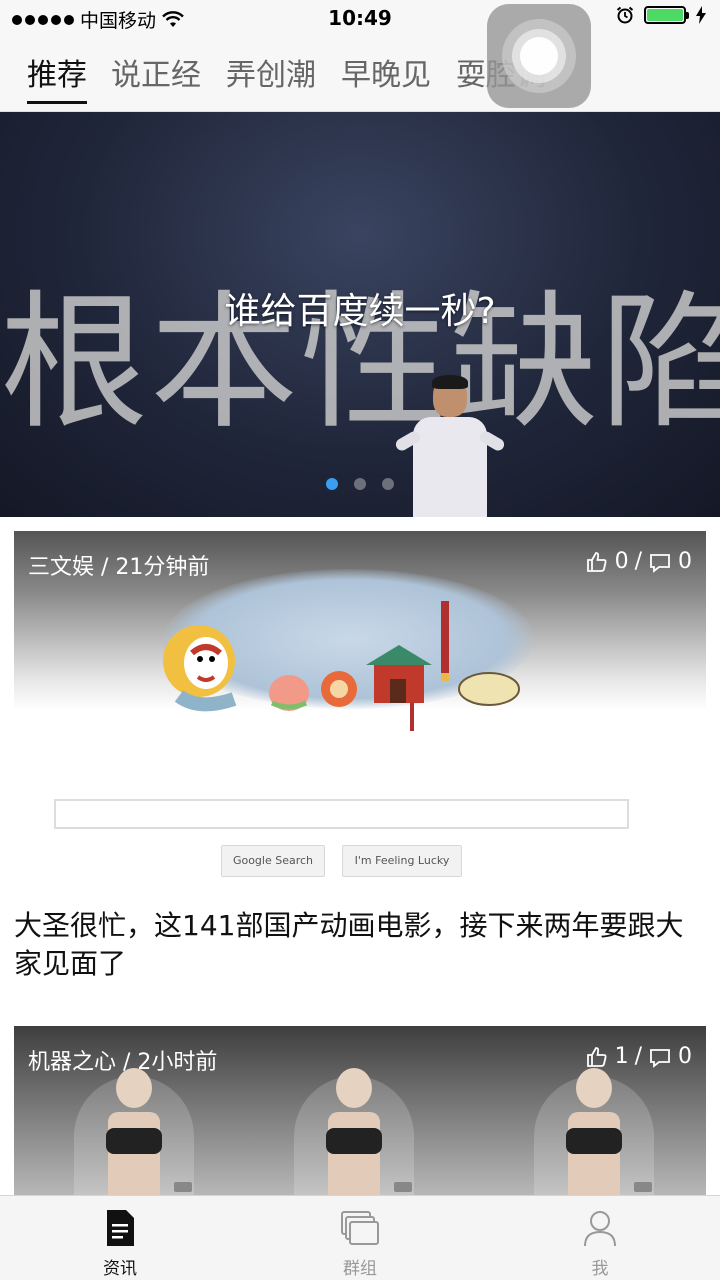 This screenshot has width=720, height=1280. What do you see at coordinates (621, 1056) in the screenshot?
I see `like-count: 1` at bounding box center [621, 1056].